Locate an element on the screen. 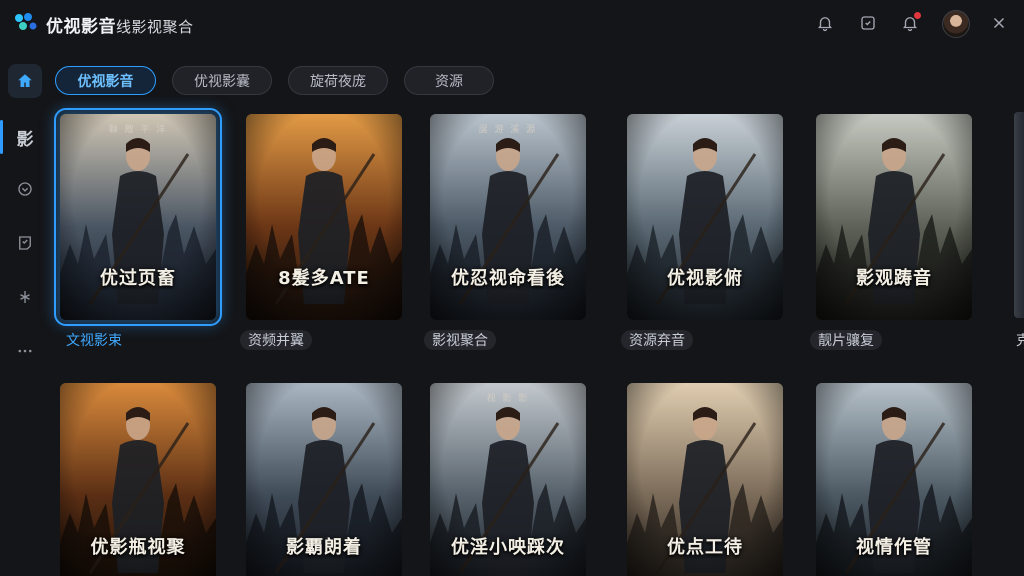 The width and height of the screenshot is (1024, 576). sparkle-icon is located at coordinates (25, 297).